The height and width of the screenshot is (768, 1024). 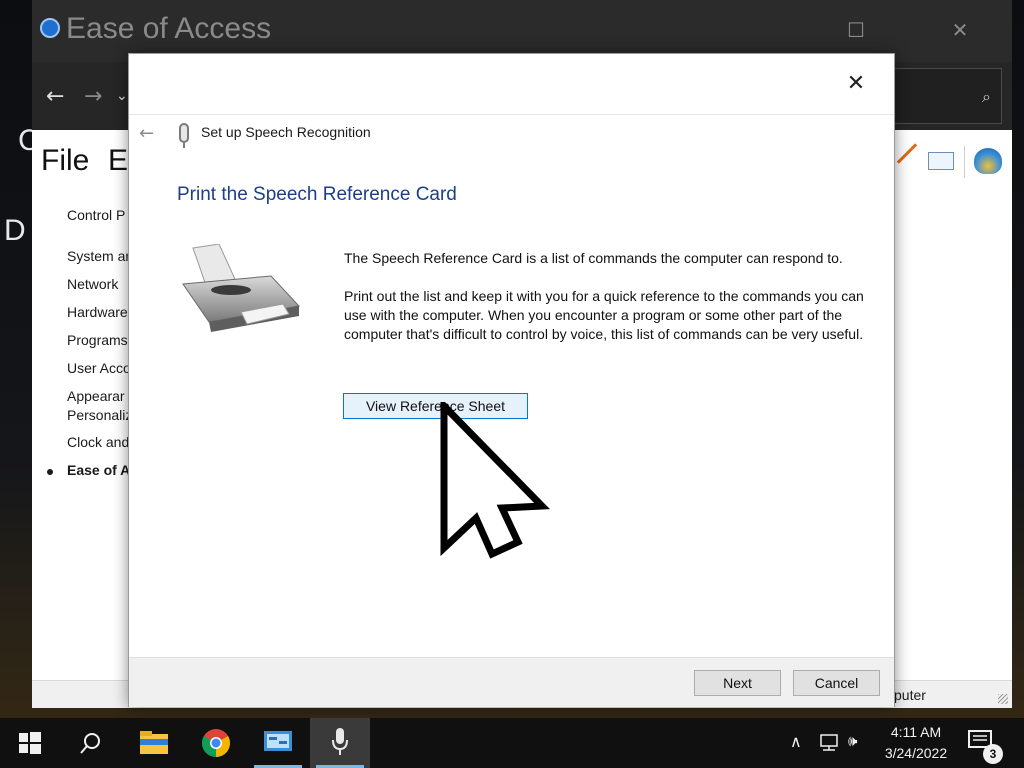 I want to click on start-button, so click(x=30, y=743).